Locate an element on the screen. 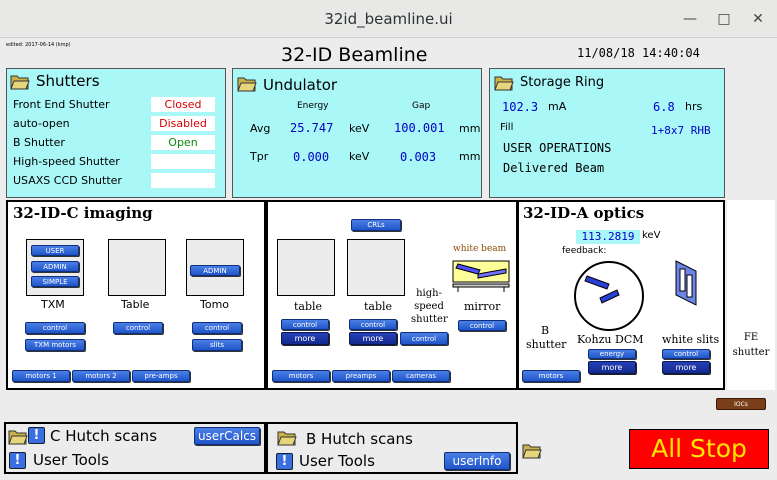  txm-user-button: USER is located at coordinates (55, 250).